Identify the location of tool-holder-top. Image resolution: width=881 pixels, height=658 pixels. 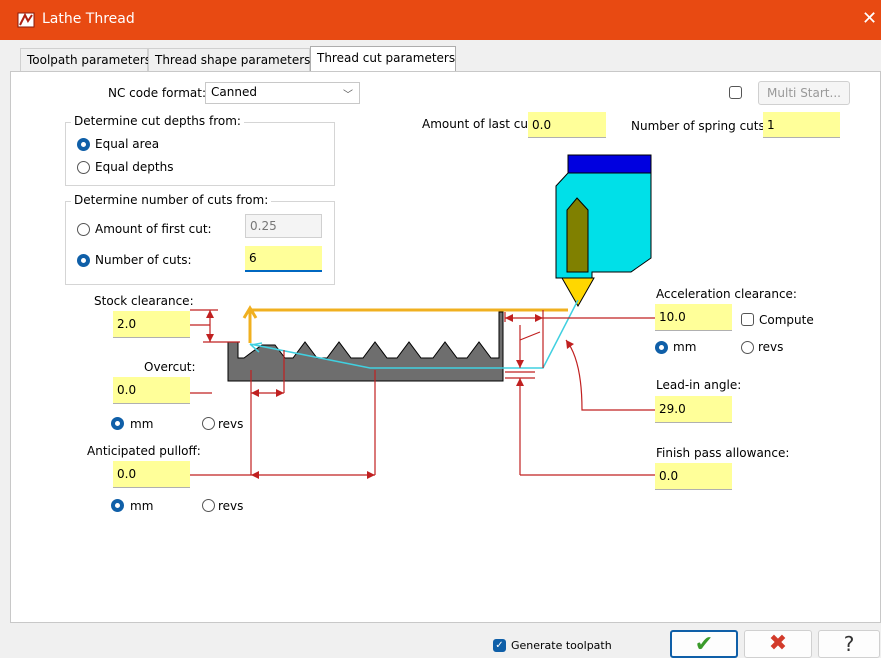
(609, 164).